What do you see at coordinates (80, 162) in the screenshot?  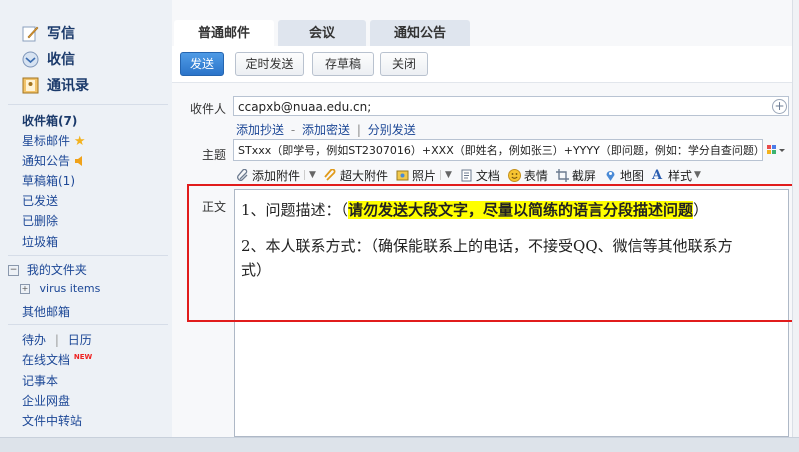 I see `speaker-icon` at bounding box center [80, 162].